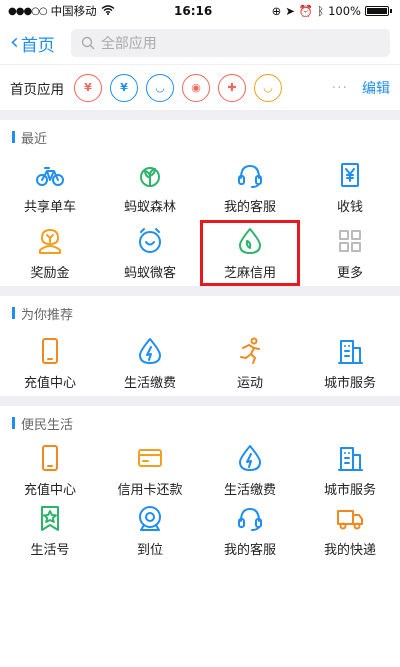  Describe the element at coordinates (200, 313) in the screenshot. I see `section-header: 为你推荐` at that location.